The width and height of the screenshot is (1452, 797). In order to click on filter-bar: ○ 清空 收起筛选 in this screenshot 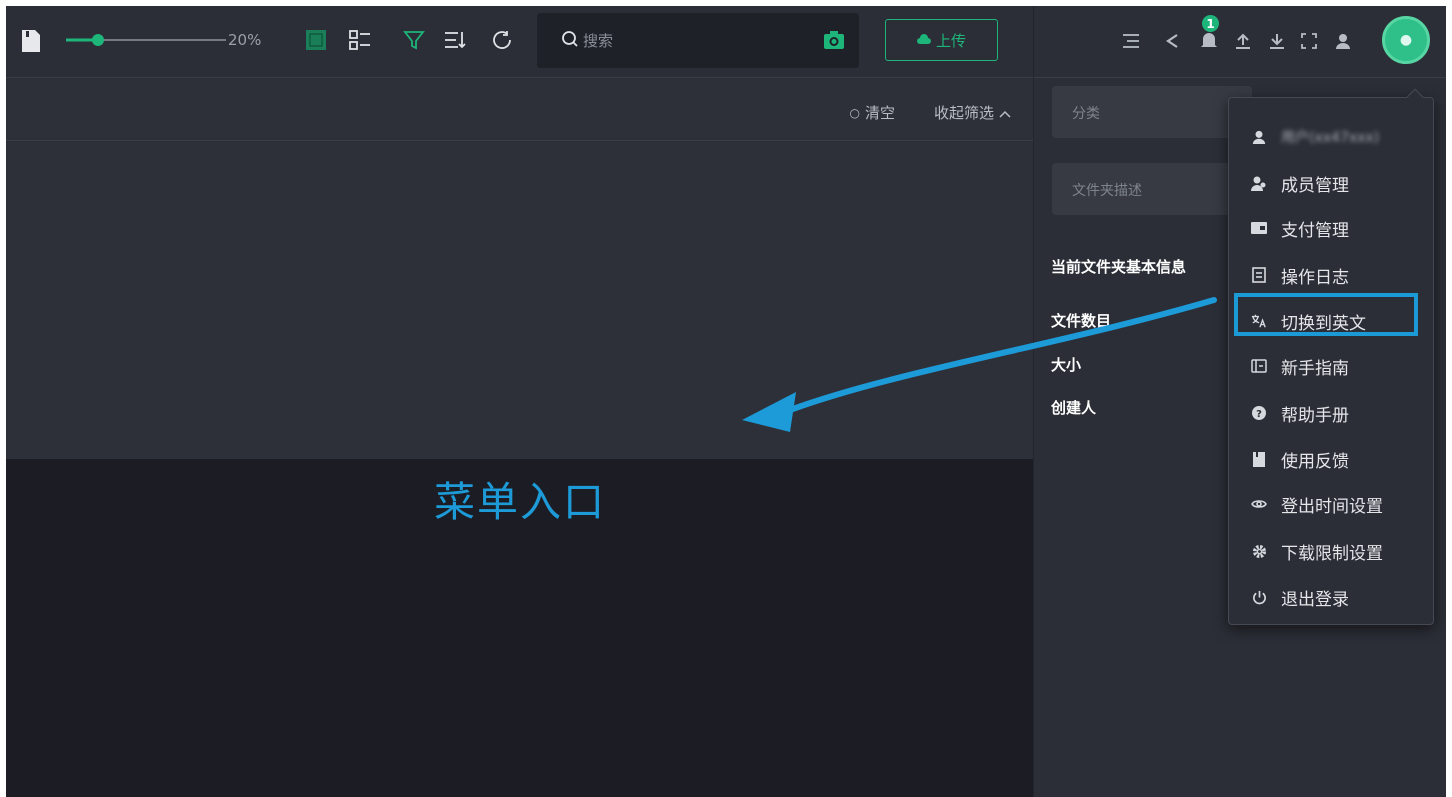, I will do `click(519, 110)`.